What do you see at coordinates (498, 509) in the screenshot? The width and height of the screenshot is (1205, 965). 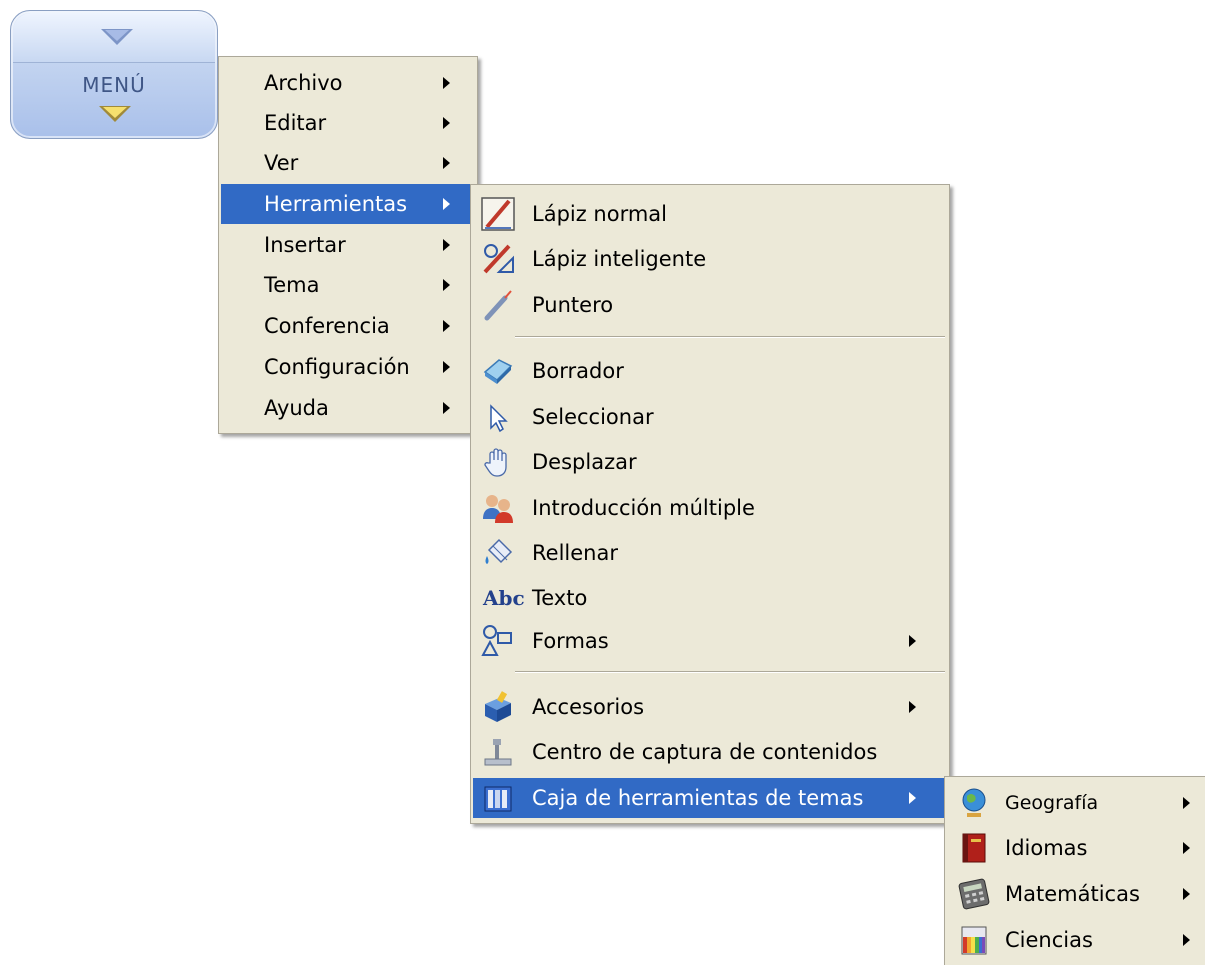 I see `multi-user-icon` at bounding box center [498, 509].